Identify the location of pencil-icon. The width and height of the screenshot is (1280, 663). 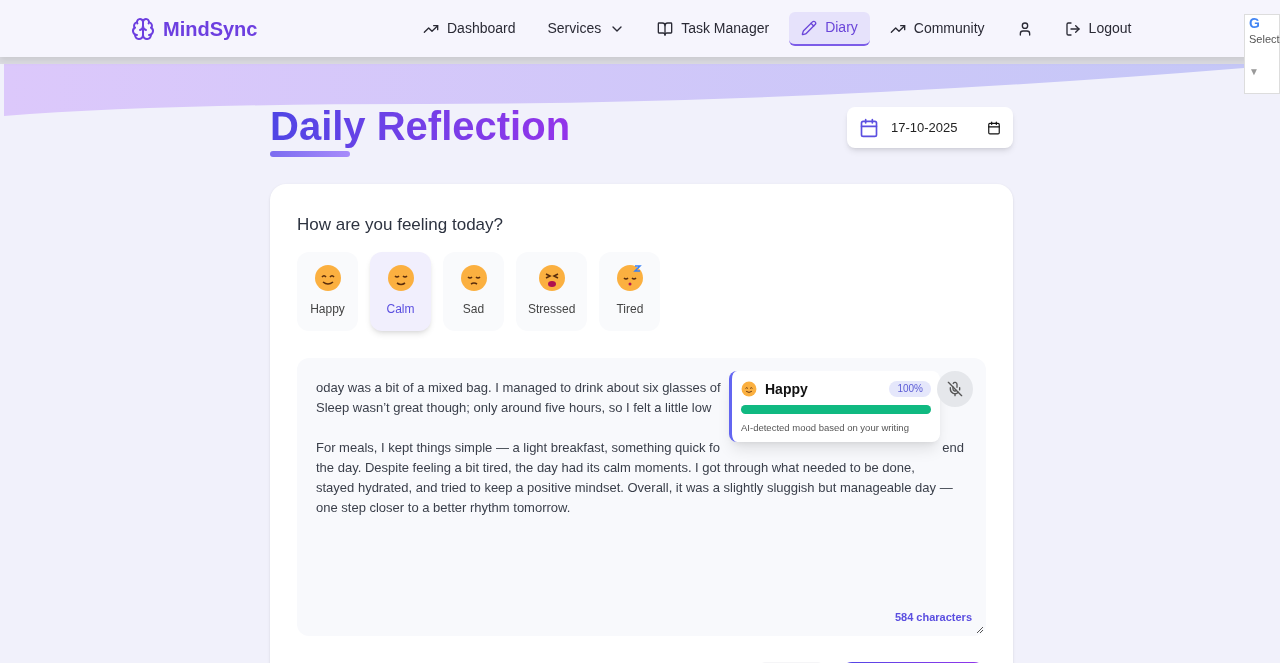
(809, 27).